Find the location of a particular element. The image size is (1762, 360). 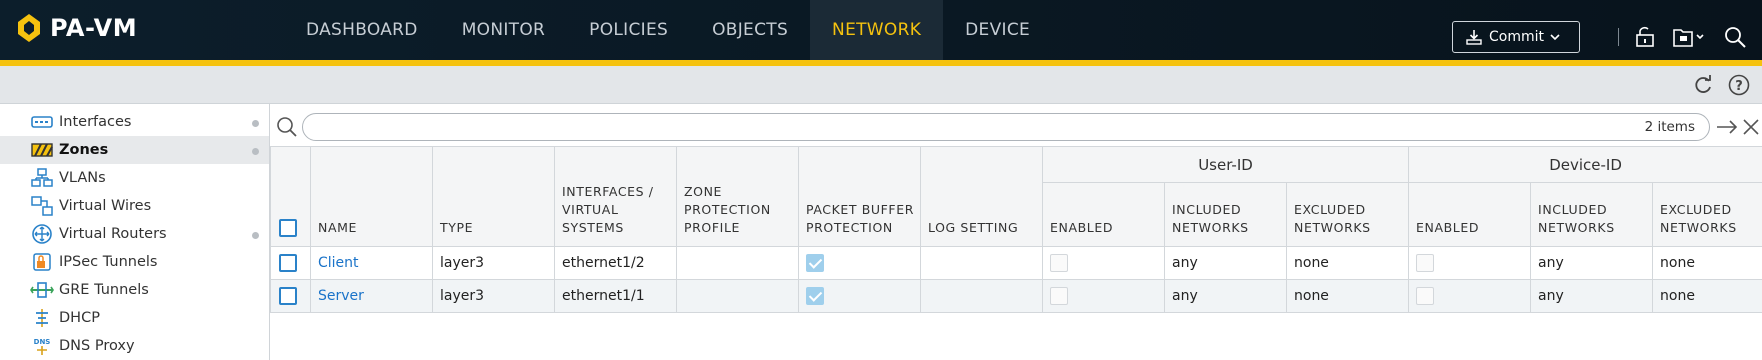

did-enabled-cell is located at coordinates (1470, 263).